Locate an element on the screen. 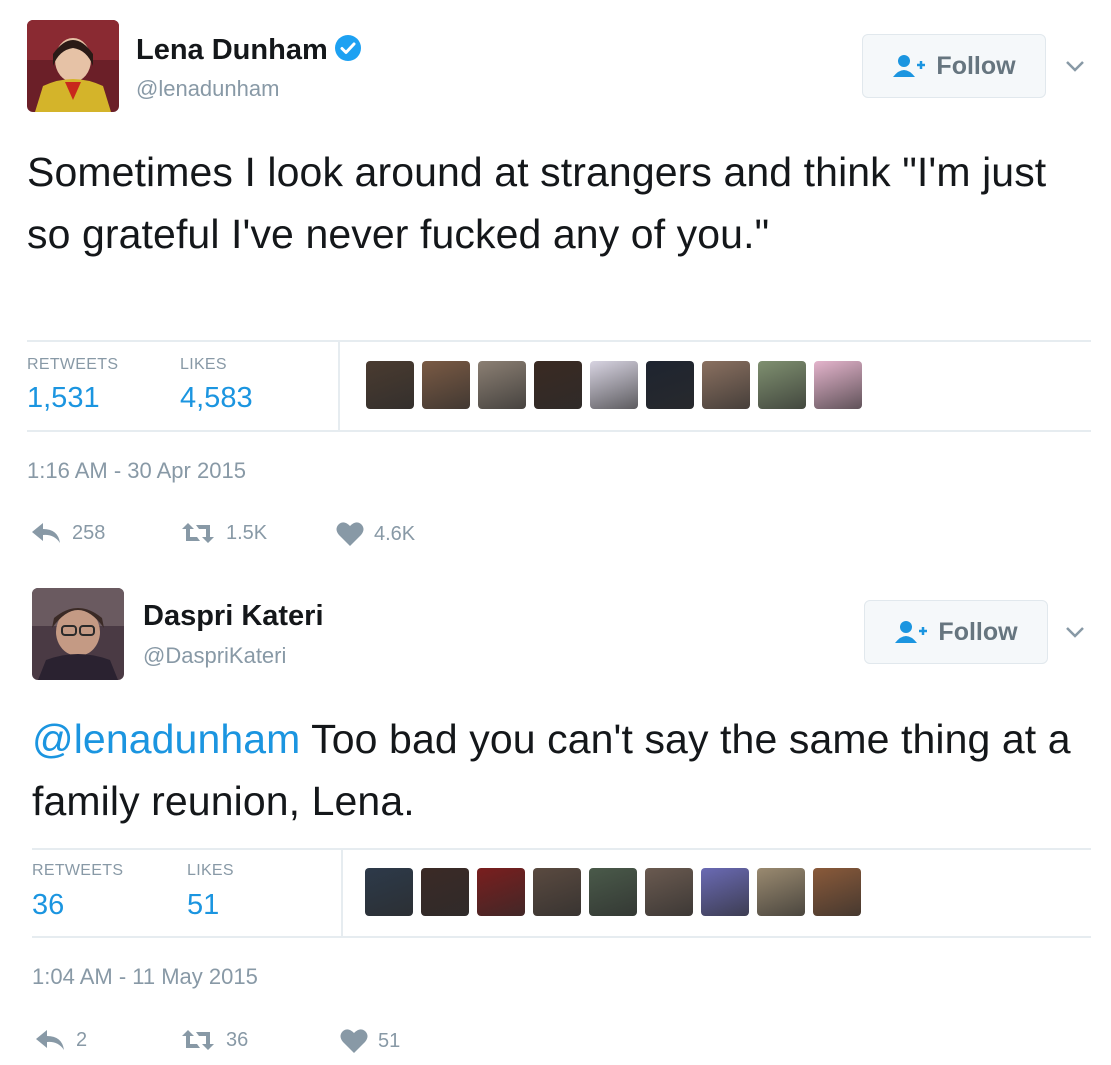  timestamp: 1:16 AM - 30 Apr 2015 is located at coordinates (136, 471).